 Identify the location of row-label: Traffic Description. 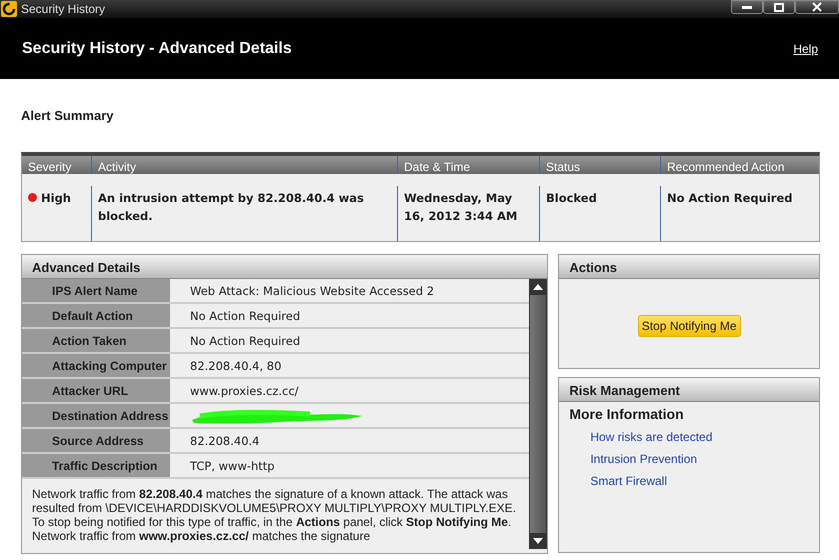
(96, 465).